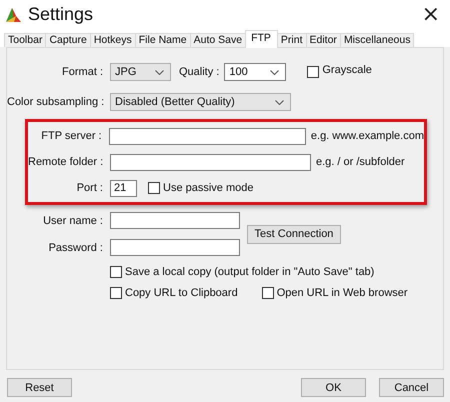  Describe the element at coordinates (291, 40) in the screenshot. I see `tab: Print` at that location.